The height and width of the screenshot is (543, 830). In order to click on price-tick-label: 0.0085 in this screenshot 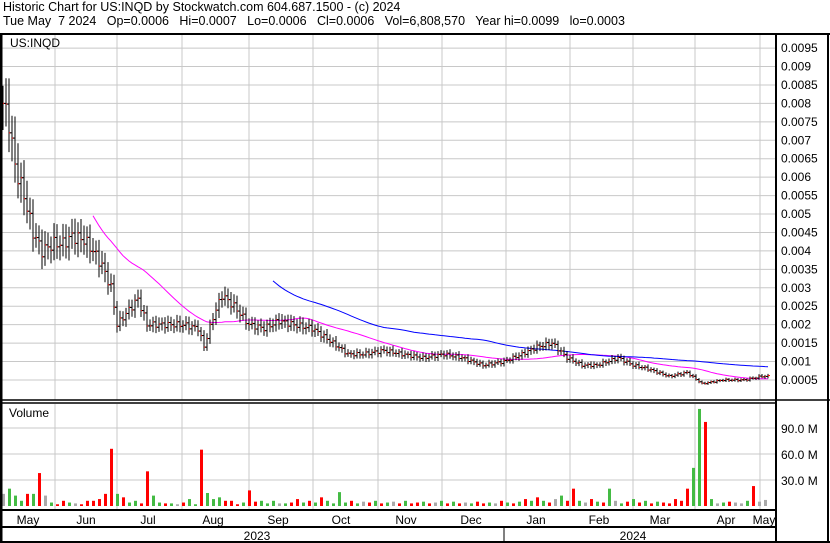, I will do `click(799, 85)`.